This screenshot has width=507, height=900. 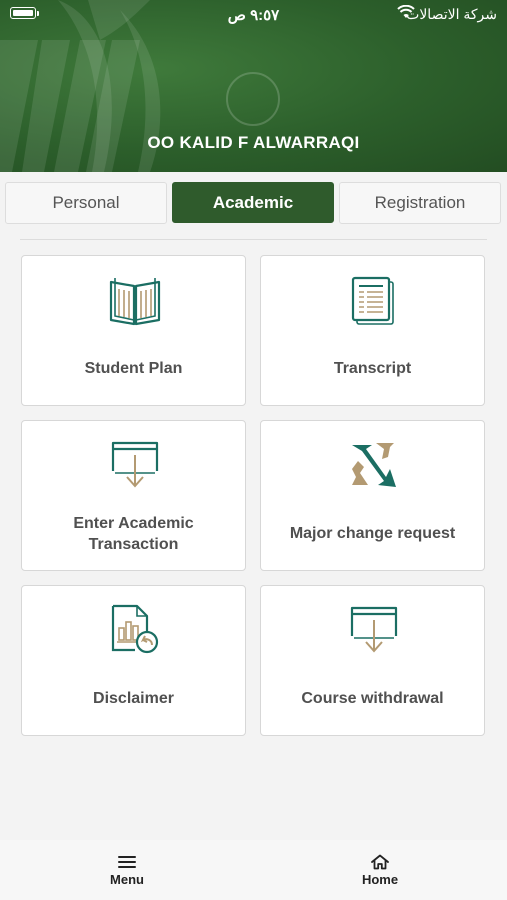 I want to click on swap-arrows-icon, so click(x=374, y=465).